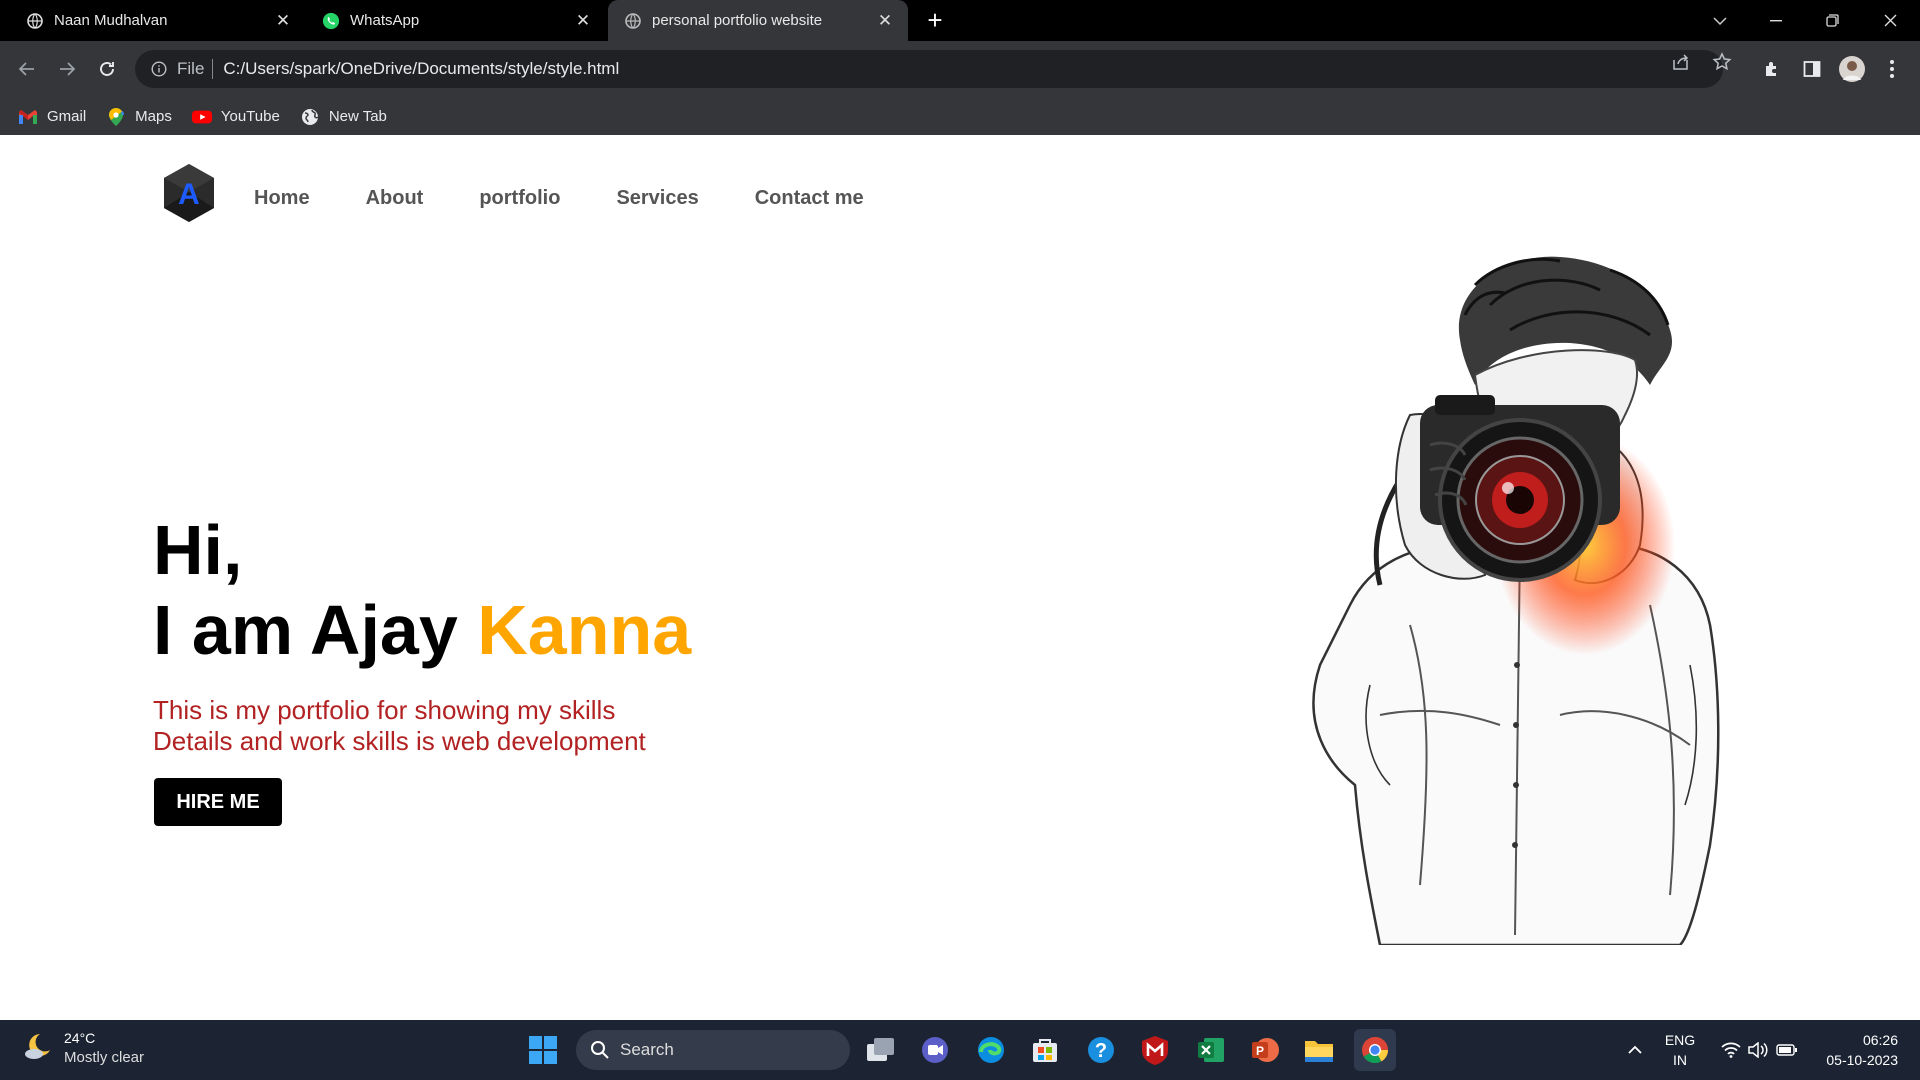 Image resolution: width=1920 pixels, height=1080 pixels. I want to click on file-explorer-icon, so click(1319, 1050).